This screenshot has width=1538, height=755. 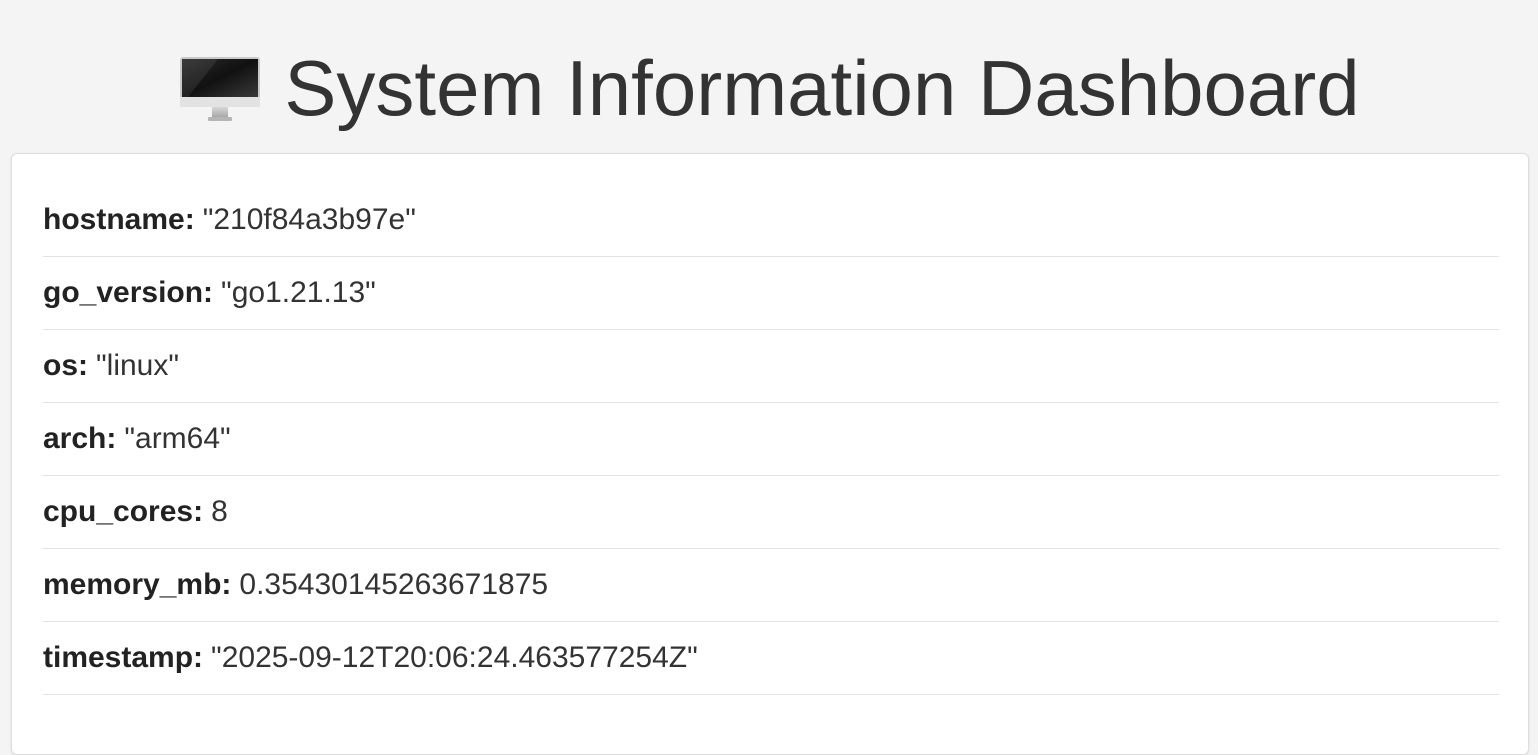 I want to click on page-title: System Information Dashboard, so click(x=822, y=87).